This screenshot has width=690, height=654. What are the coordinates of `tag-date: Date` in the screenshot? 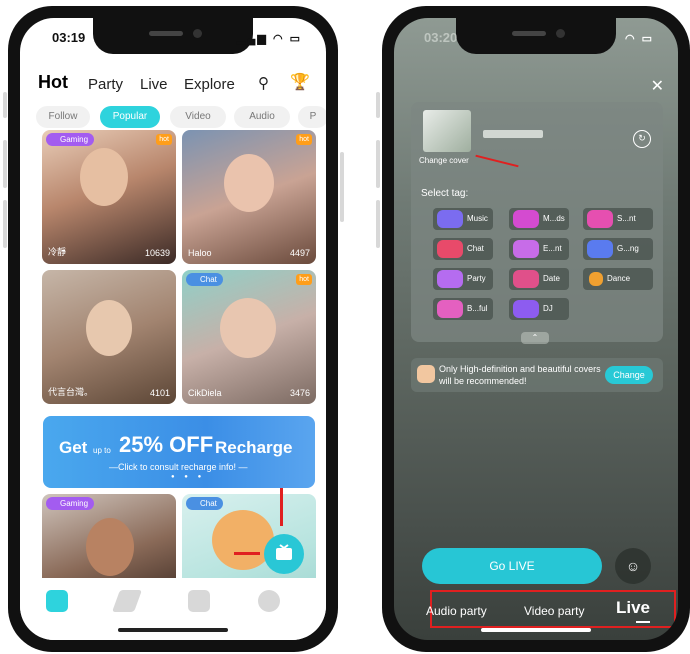 It's located at (539, 279).